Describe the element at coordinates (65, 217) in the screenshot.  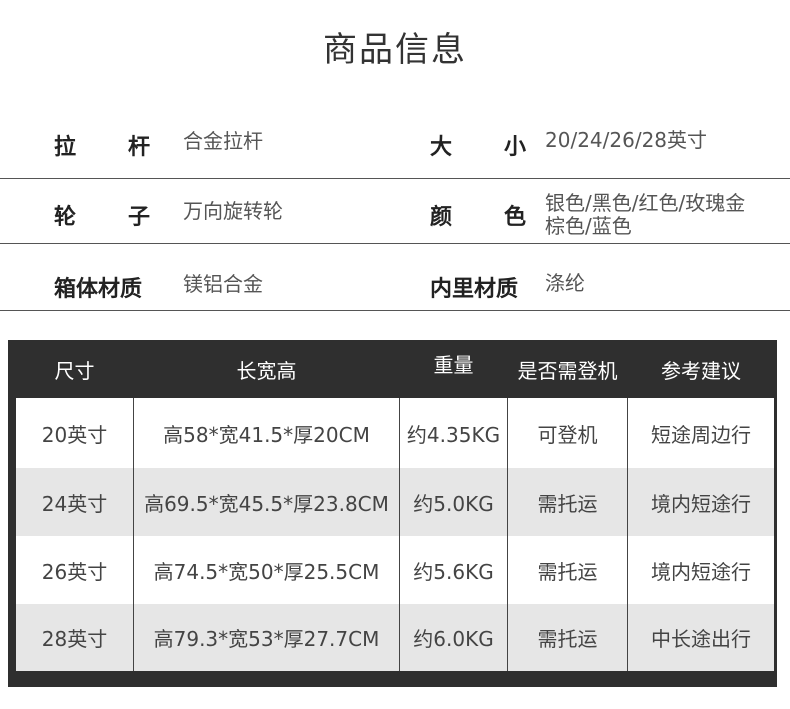
I see `label-char: 轮` at that location.